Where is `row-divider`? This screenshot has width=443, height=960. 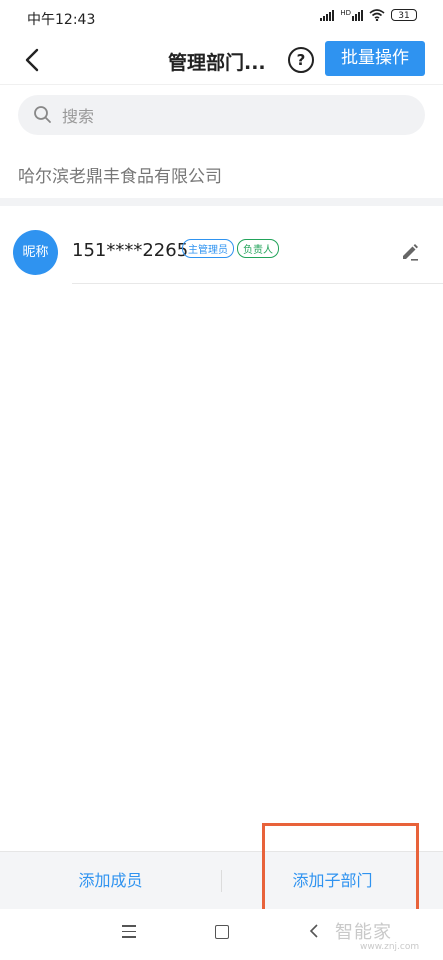 row-divider is located at coordinates (257, 283).